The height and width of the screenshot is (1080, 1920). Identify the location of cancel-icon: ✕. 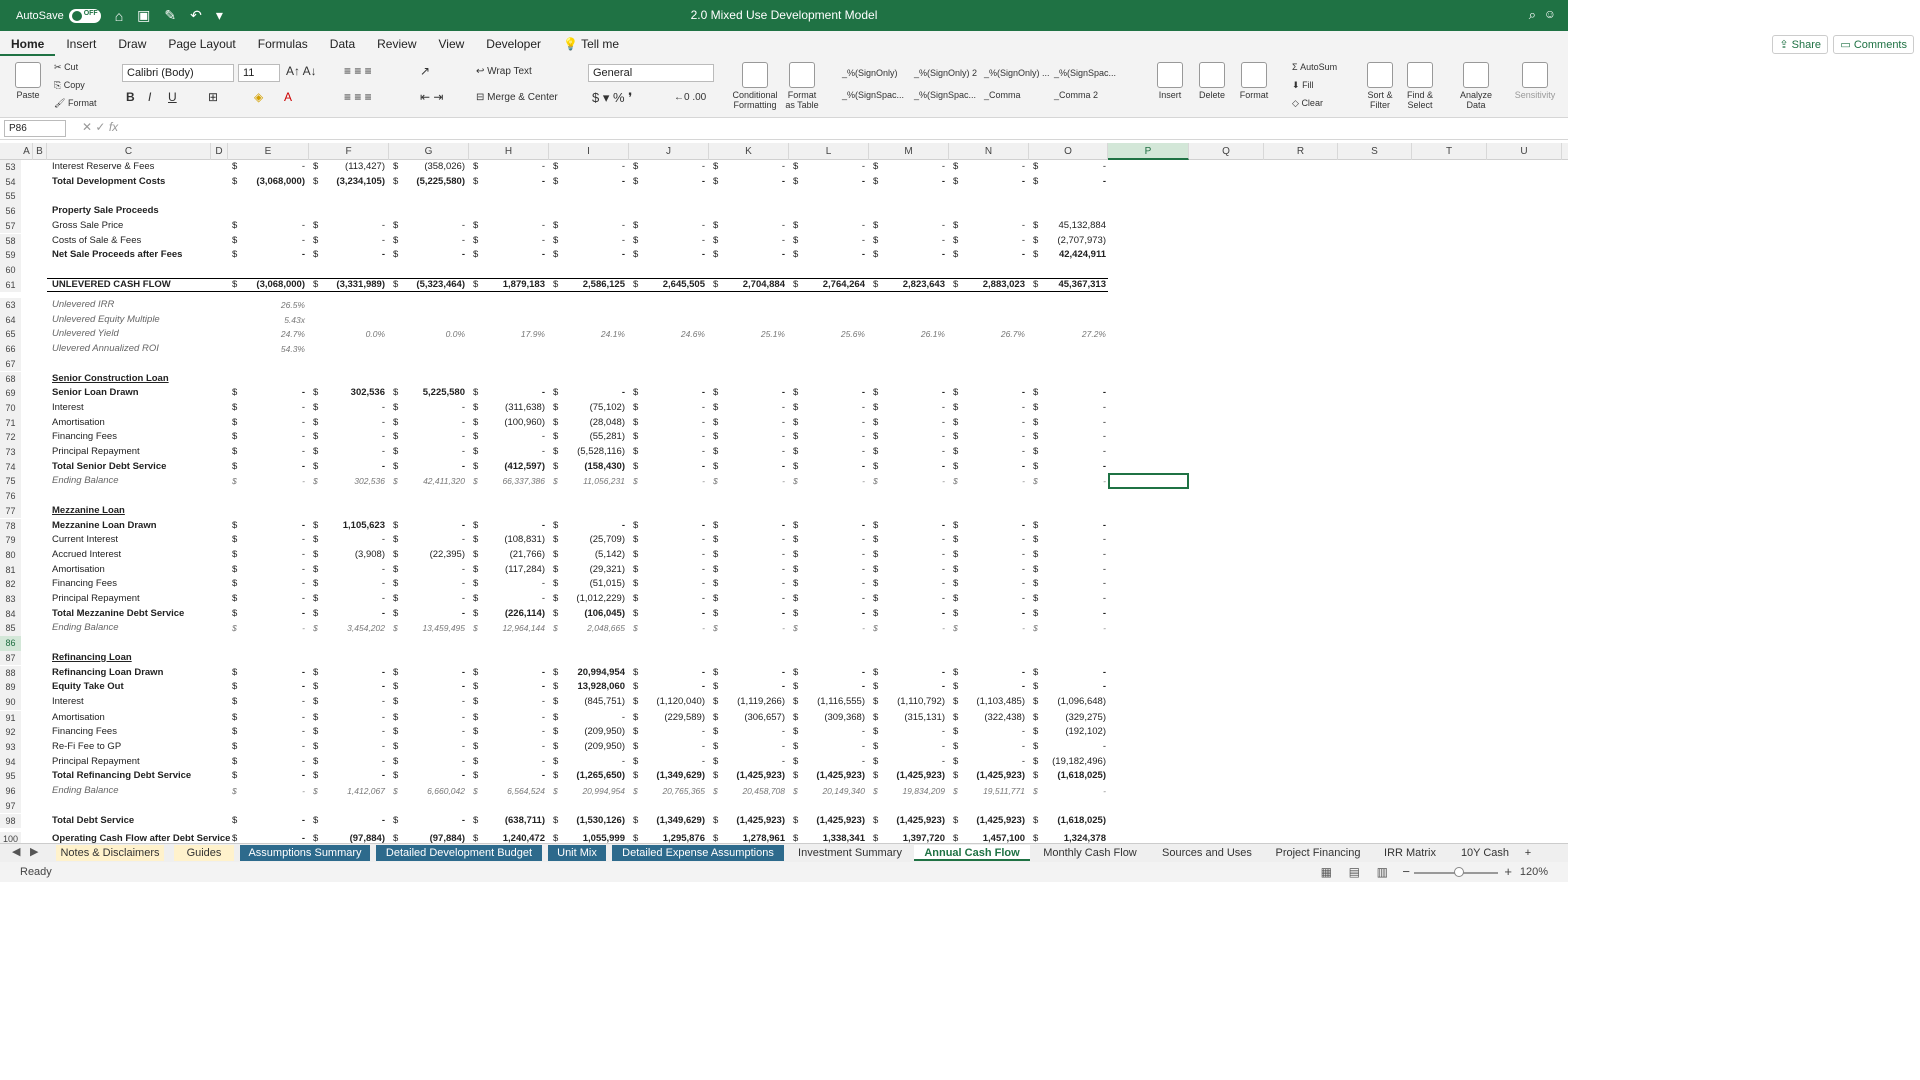
(87, 127).